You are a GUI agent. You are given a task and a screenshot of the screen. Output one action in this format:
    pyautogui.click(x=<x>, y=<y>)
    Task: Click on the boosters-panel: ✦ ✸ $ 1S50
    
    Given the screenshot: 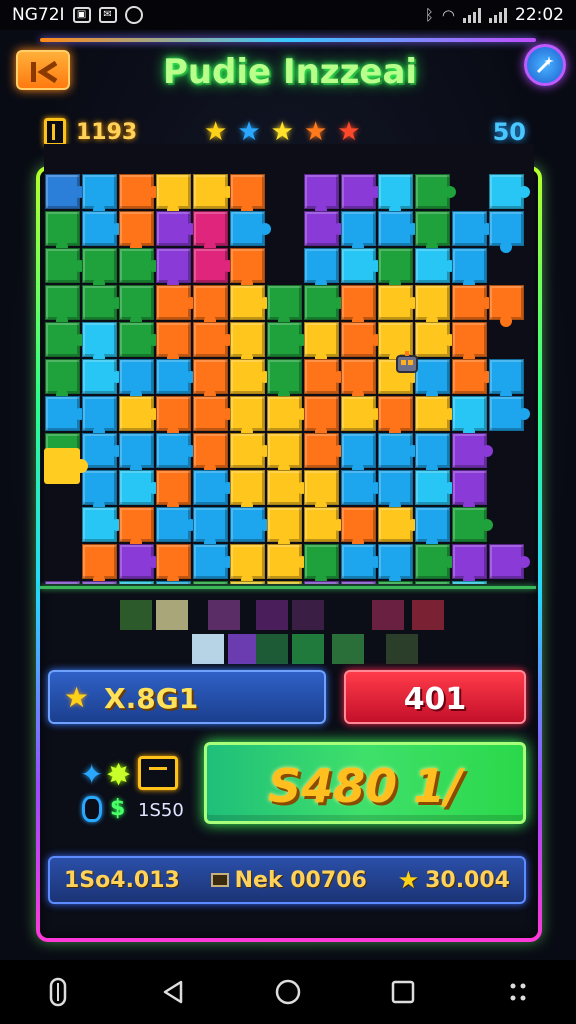 What is the action you would take?
    pyautogui.click(x=133, y=791)
    